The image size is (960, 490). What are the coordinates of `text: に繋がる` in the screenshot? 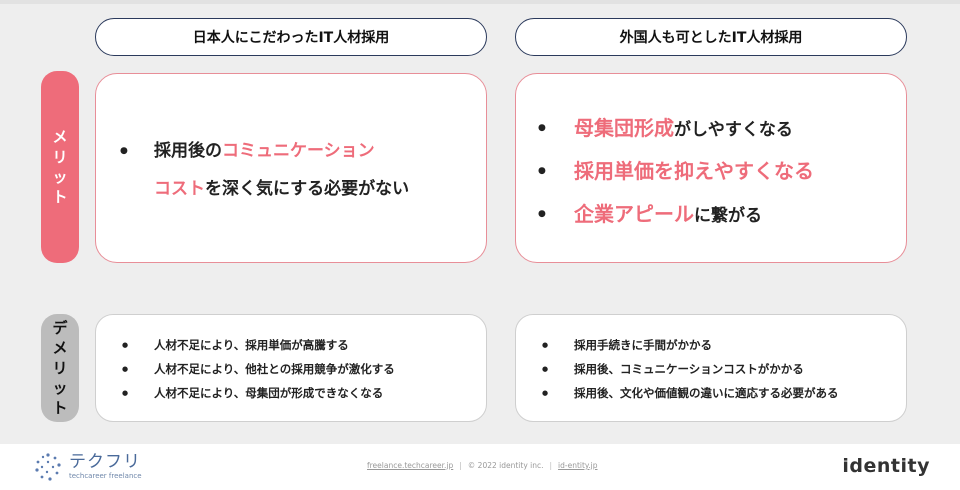 It's located at (728, 216).